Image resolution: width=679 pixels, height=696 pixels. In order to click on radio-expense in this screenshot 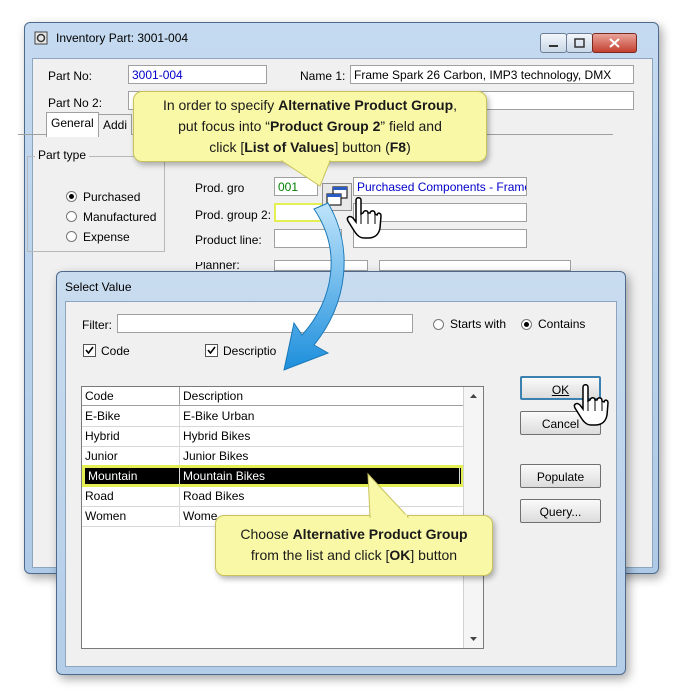, I will do `click(71, 236)`.